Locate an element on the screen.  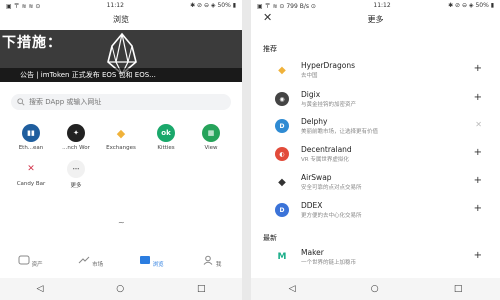
status-left: ▣ 〒 ≋ ⊙ 799 B/s ⊙ is located at coordinates (286, 6).